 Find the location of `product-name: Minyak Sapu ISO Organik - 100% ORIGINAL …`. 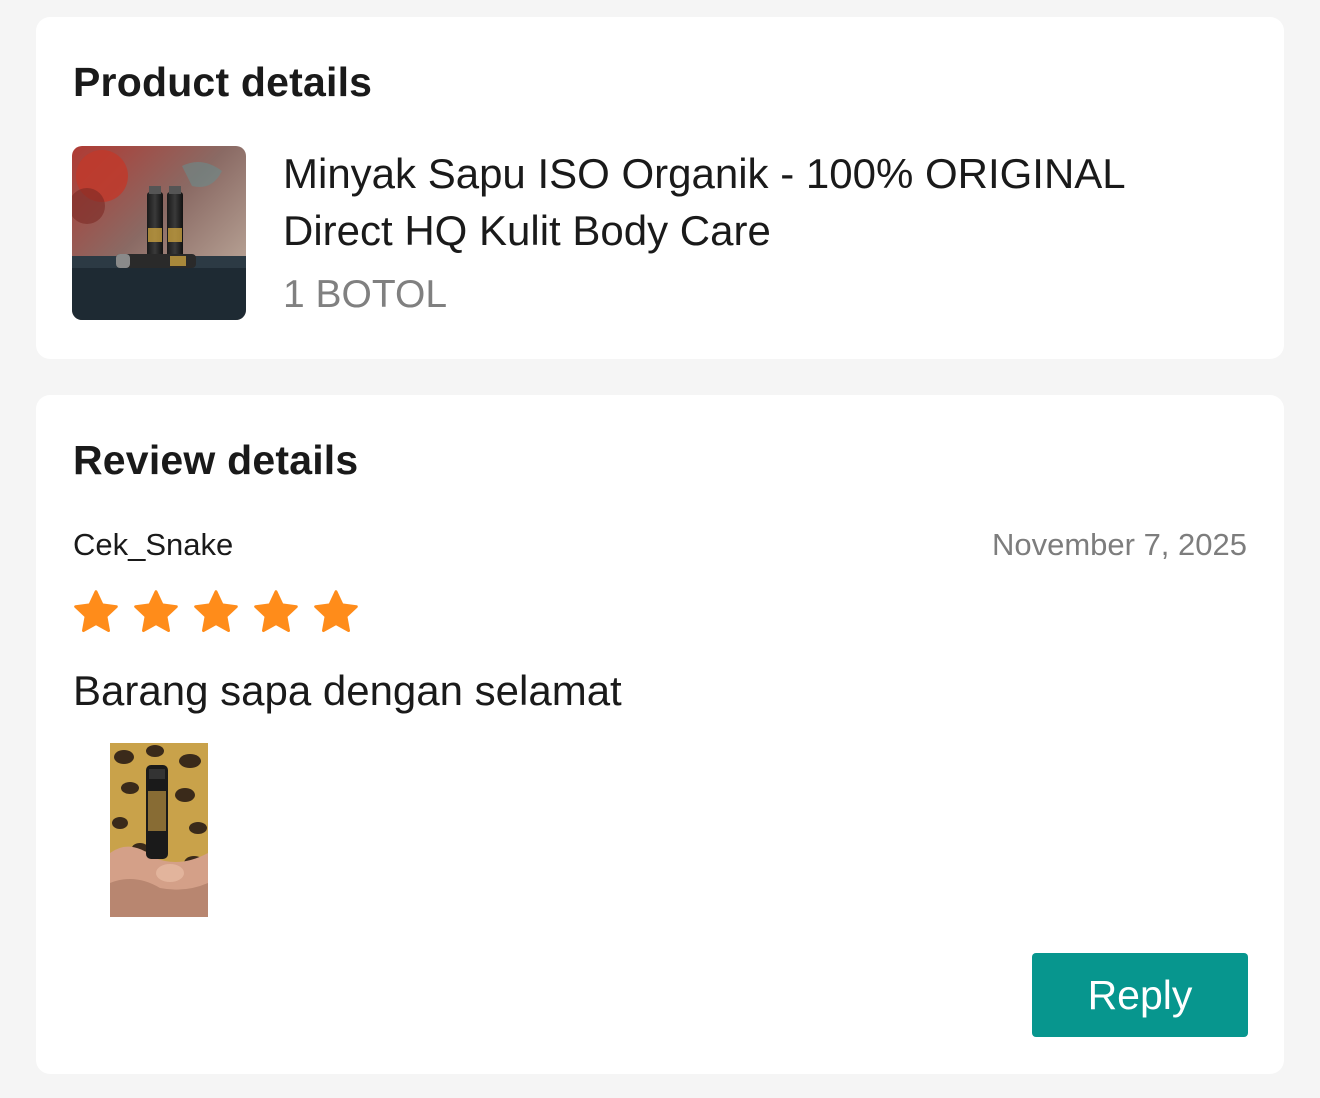

product-name: Minyak Sapu ISO Organik - 100% ORIGINAL … is located at coordinates (763, 202).